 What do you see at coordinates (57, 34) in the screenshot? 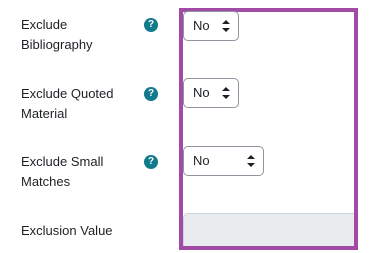
I see `exclude-bibliography-label: Exclude Bibliography` at bounding box center [57, 34].